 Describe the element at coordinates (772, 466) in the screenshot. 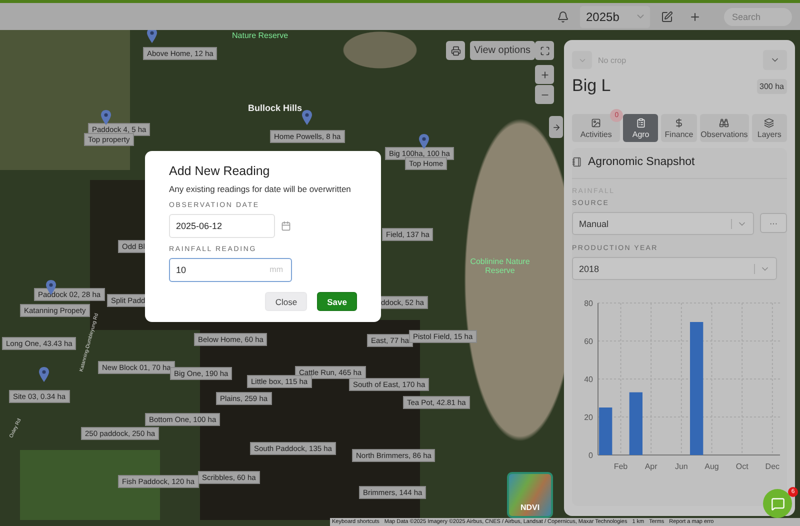

I see `axis-tick-label: Dec` at that location.